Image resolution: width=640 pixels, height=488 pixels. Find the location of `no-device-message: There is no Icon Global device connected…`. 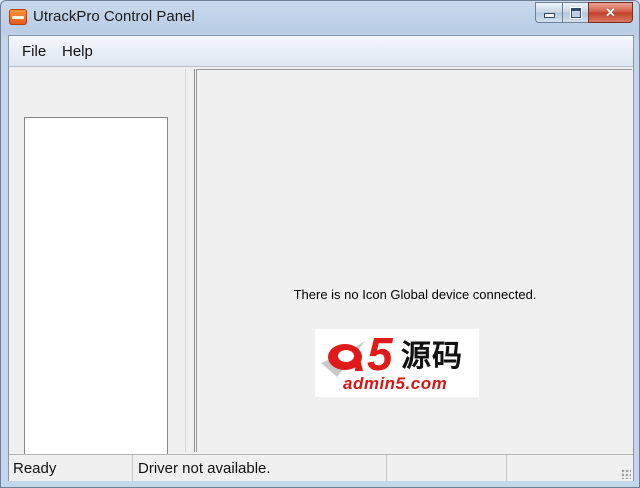

no-device-message: There is no Icon Global device connected… is located at coordinates (415, 294).